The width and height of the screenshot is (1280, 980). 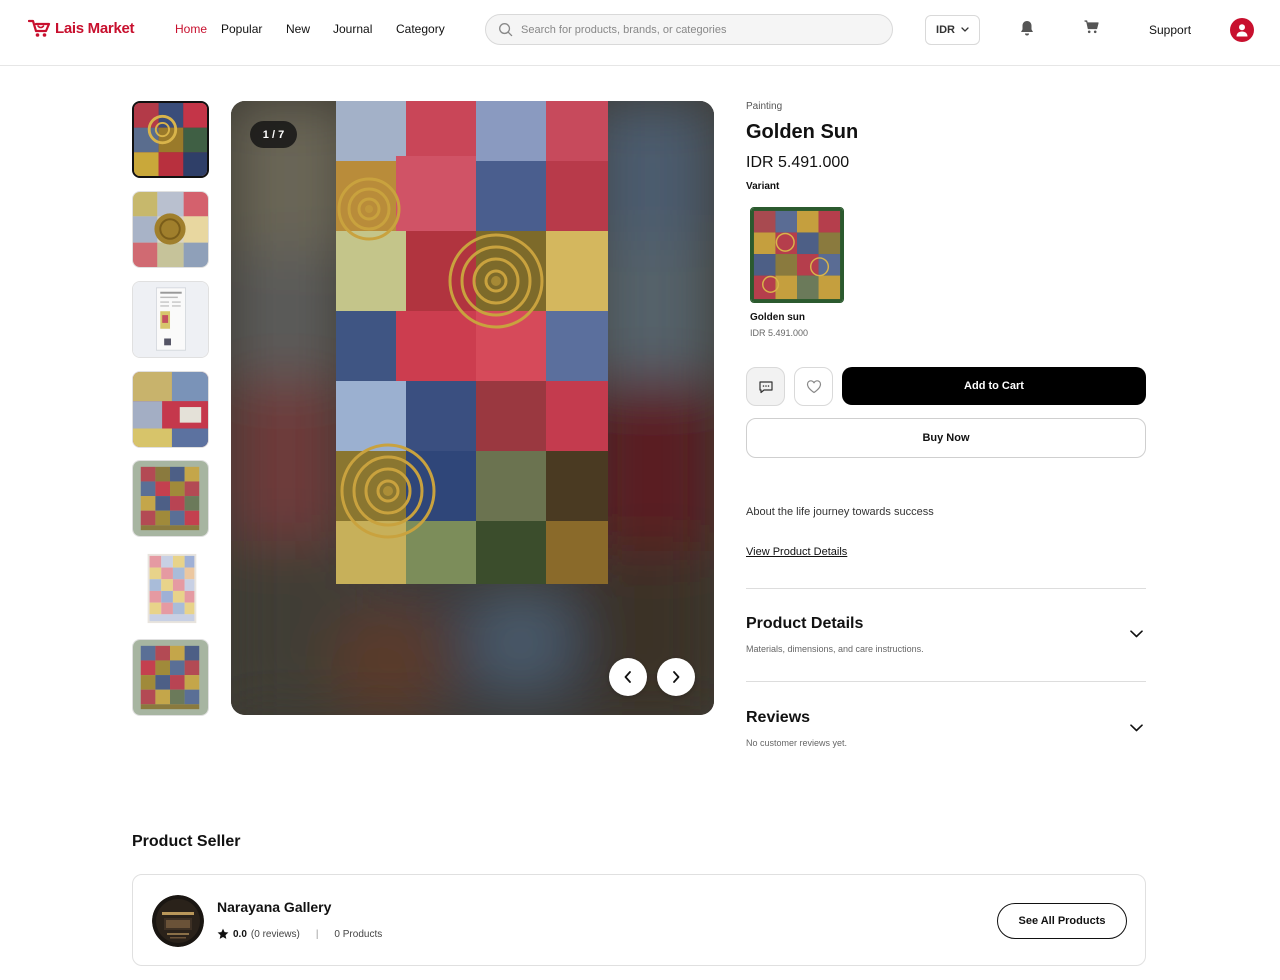 I want to click on seller-product-count: 0 Products, so click(x=358, y=934).